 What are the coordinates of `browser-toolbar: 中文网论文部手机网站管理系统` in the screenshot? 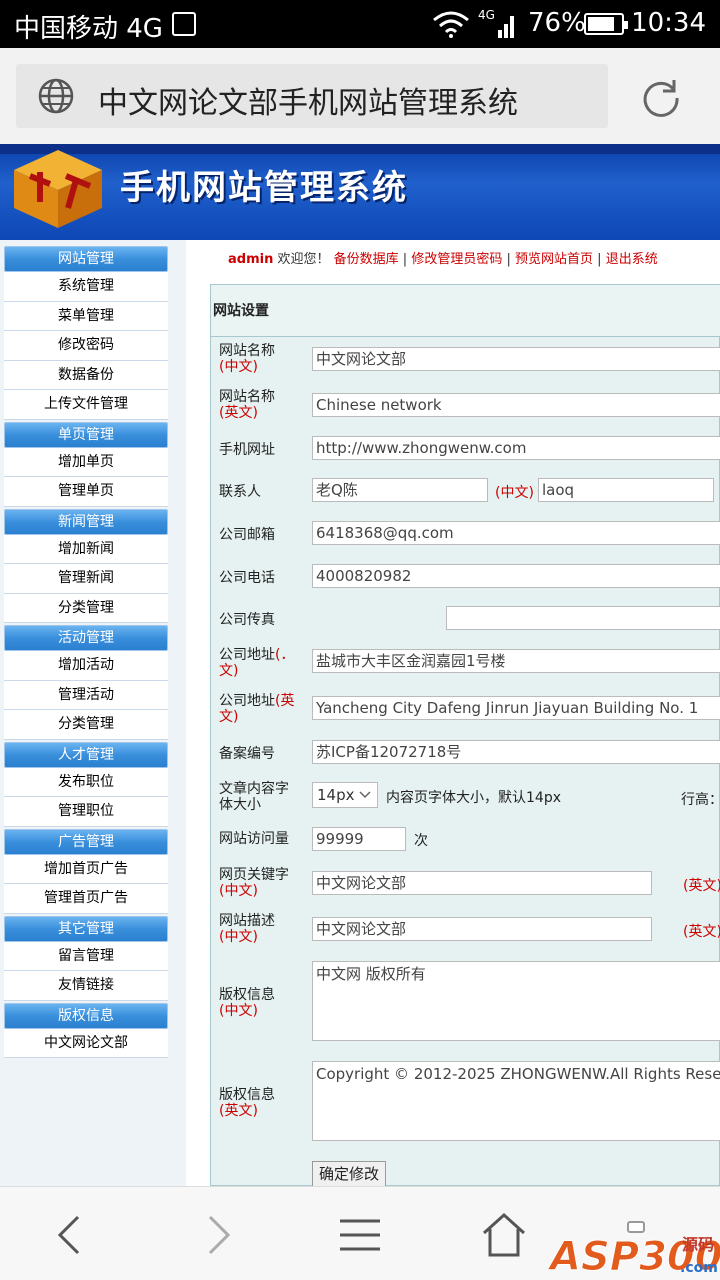 It's located at (360, 96).